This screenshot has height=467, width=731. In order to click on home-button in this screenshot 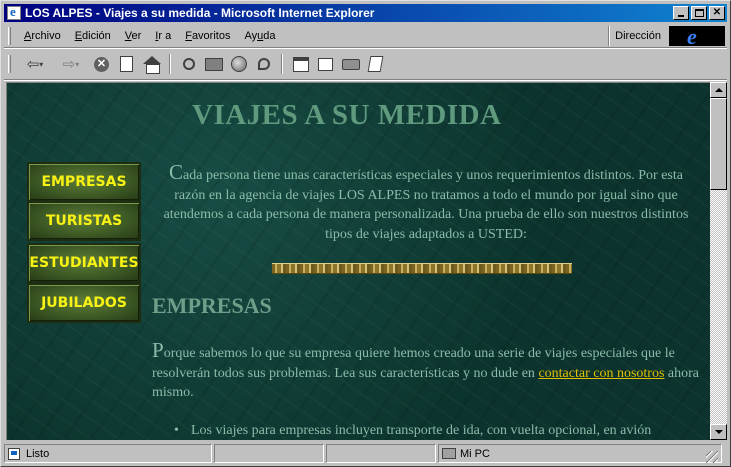, I will do `click(151, 64)`.